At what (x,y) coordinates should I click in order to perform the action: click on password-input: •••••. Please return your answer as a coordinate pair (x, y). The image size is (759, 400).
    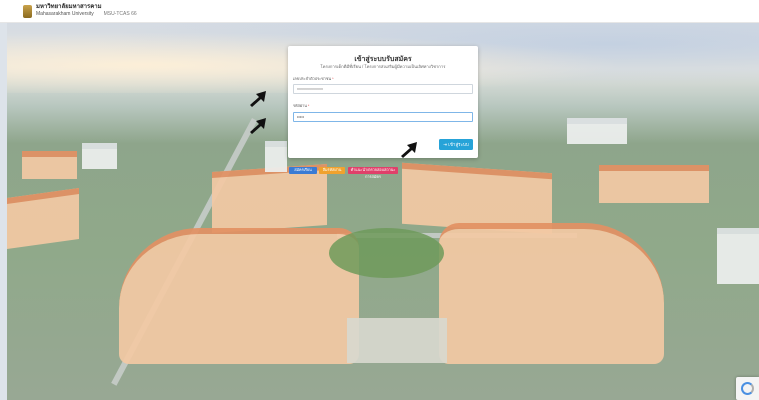
    Looking at the image, I should click on (383, 117).